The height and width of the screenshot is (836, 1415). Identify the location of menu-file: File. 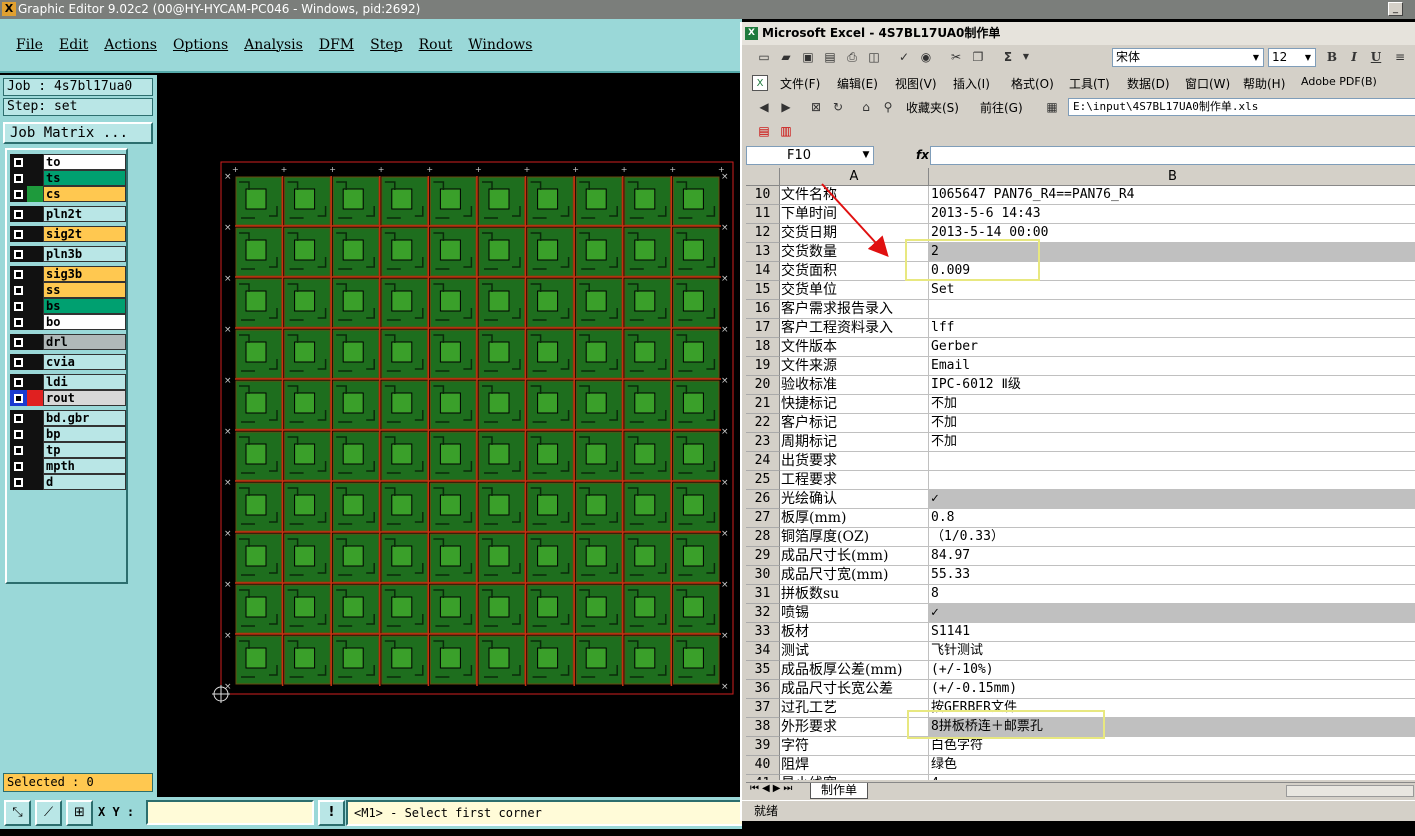
(29, 45).